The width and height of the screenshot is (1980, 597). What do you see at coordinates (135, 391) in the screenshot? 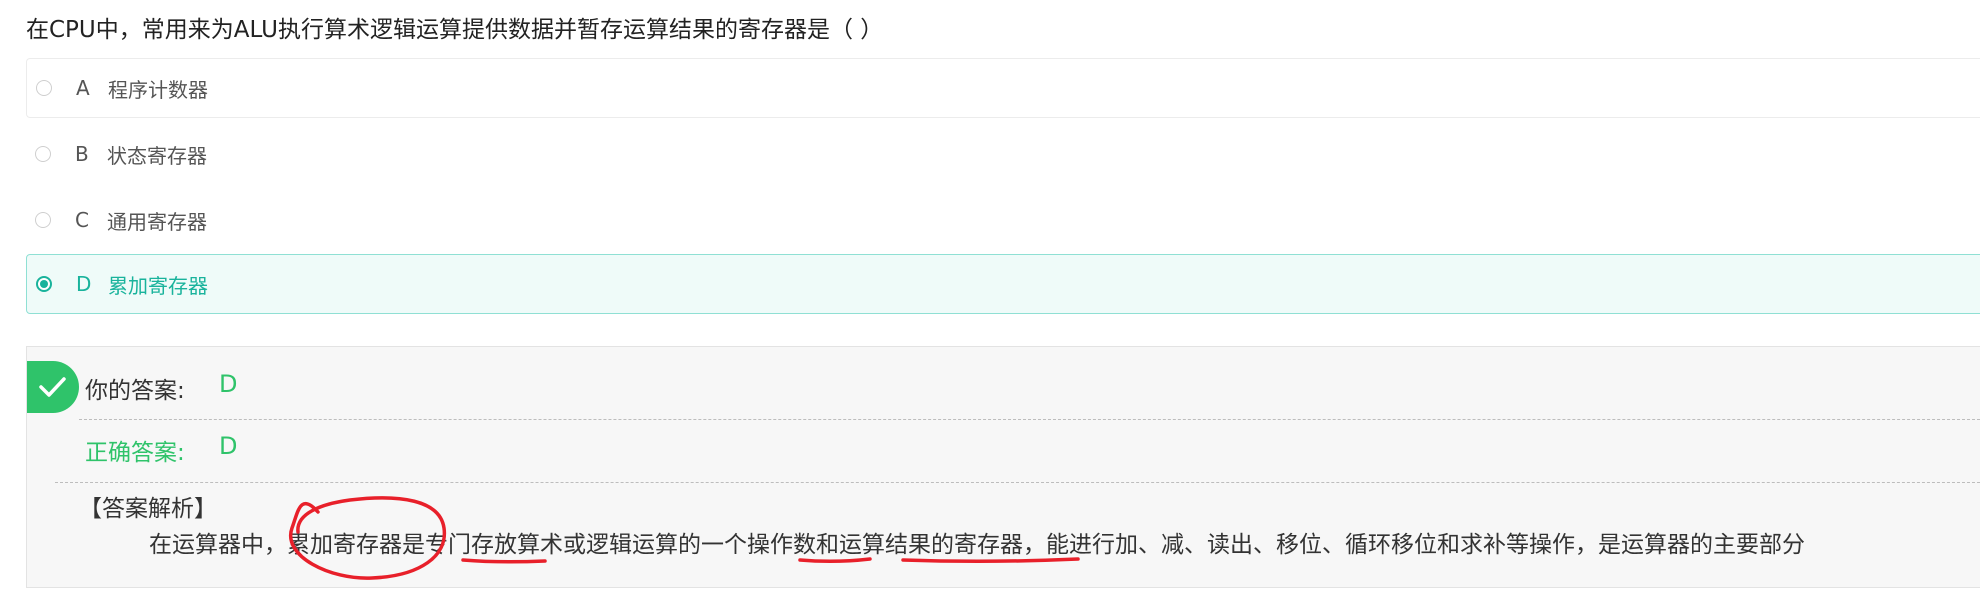
I see `your-answer-label: 你的答案:` at bounding box center [135, 391].